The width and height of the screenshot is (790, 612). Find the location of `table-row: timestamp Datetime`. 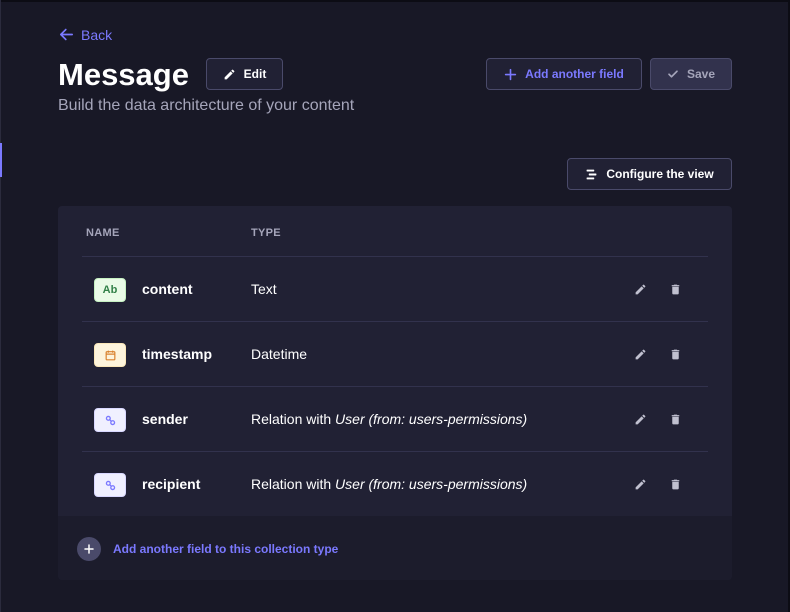

table-row: timestamp Datetime is located at coordinates (395, 353).